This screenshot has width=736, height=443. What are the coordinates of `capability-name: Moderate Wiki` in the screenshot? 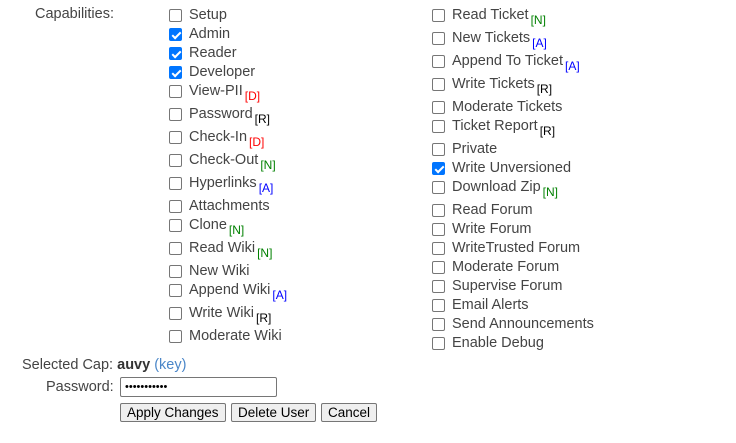 It's located at (235, 336).